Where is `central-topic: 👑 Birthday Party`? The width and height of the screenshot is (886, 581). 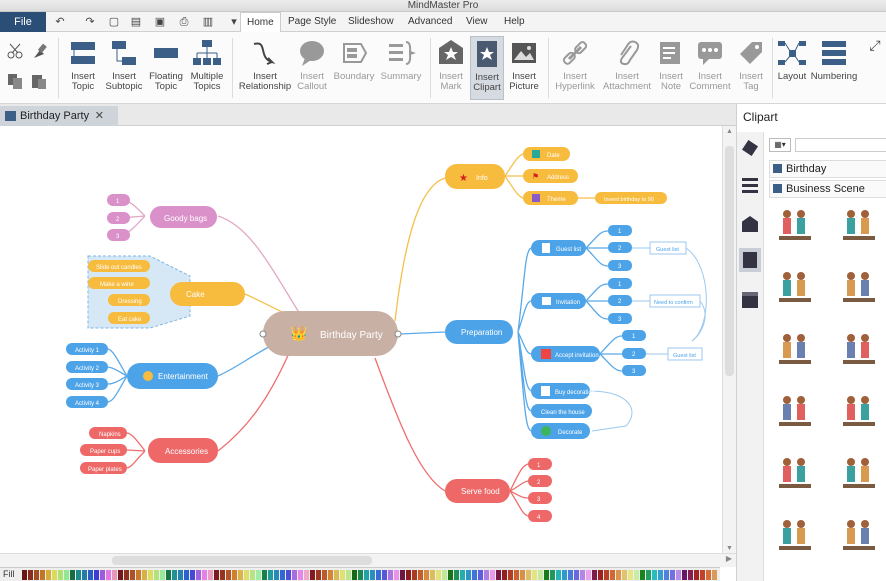
central-topic: 👑 Birthday Party is located at coordinates (330, 333).